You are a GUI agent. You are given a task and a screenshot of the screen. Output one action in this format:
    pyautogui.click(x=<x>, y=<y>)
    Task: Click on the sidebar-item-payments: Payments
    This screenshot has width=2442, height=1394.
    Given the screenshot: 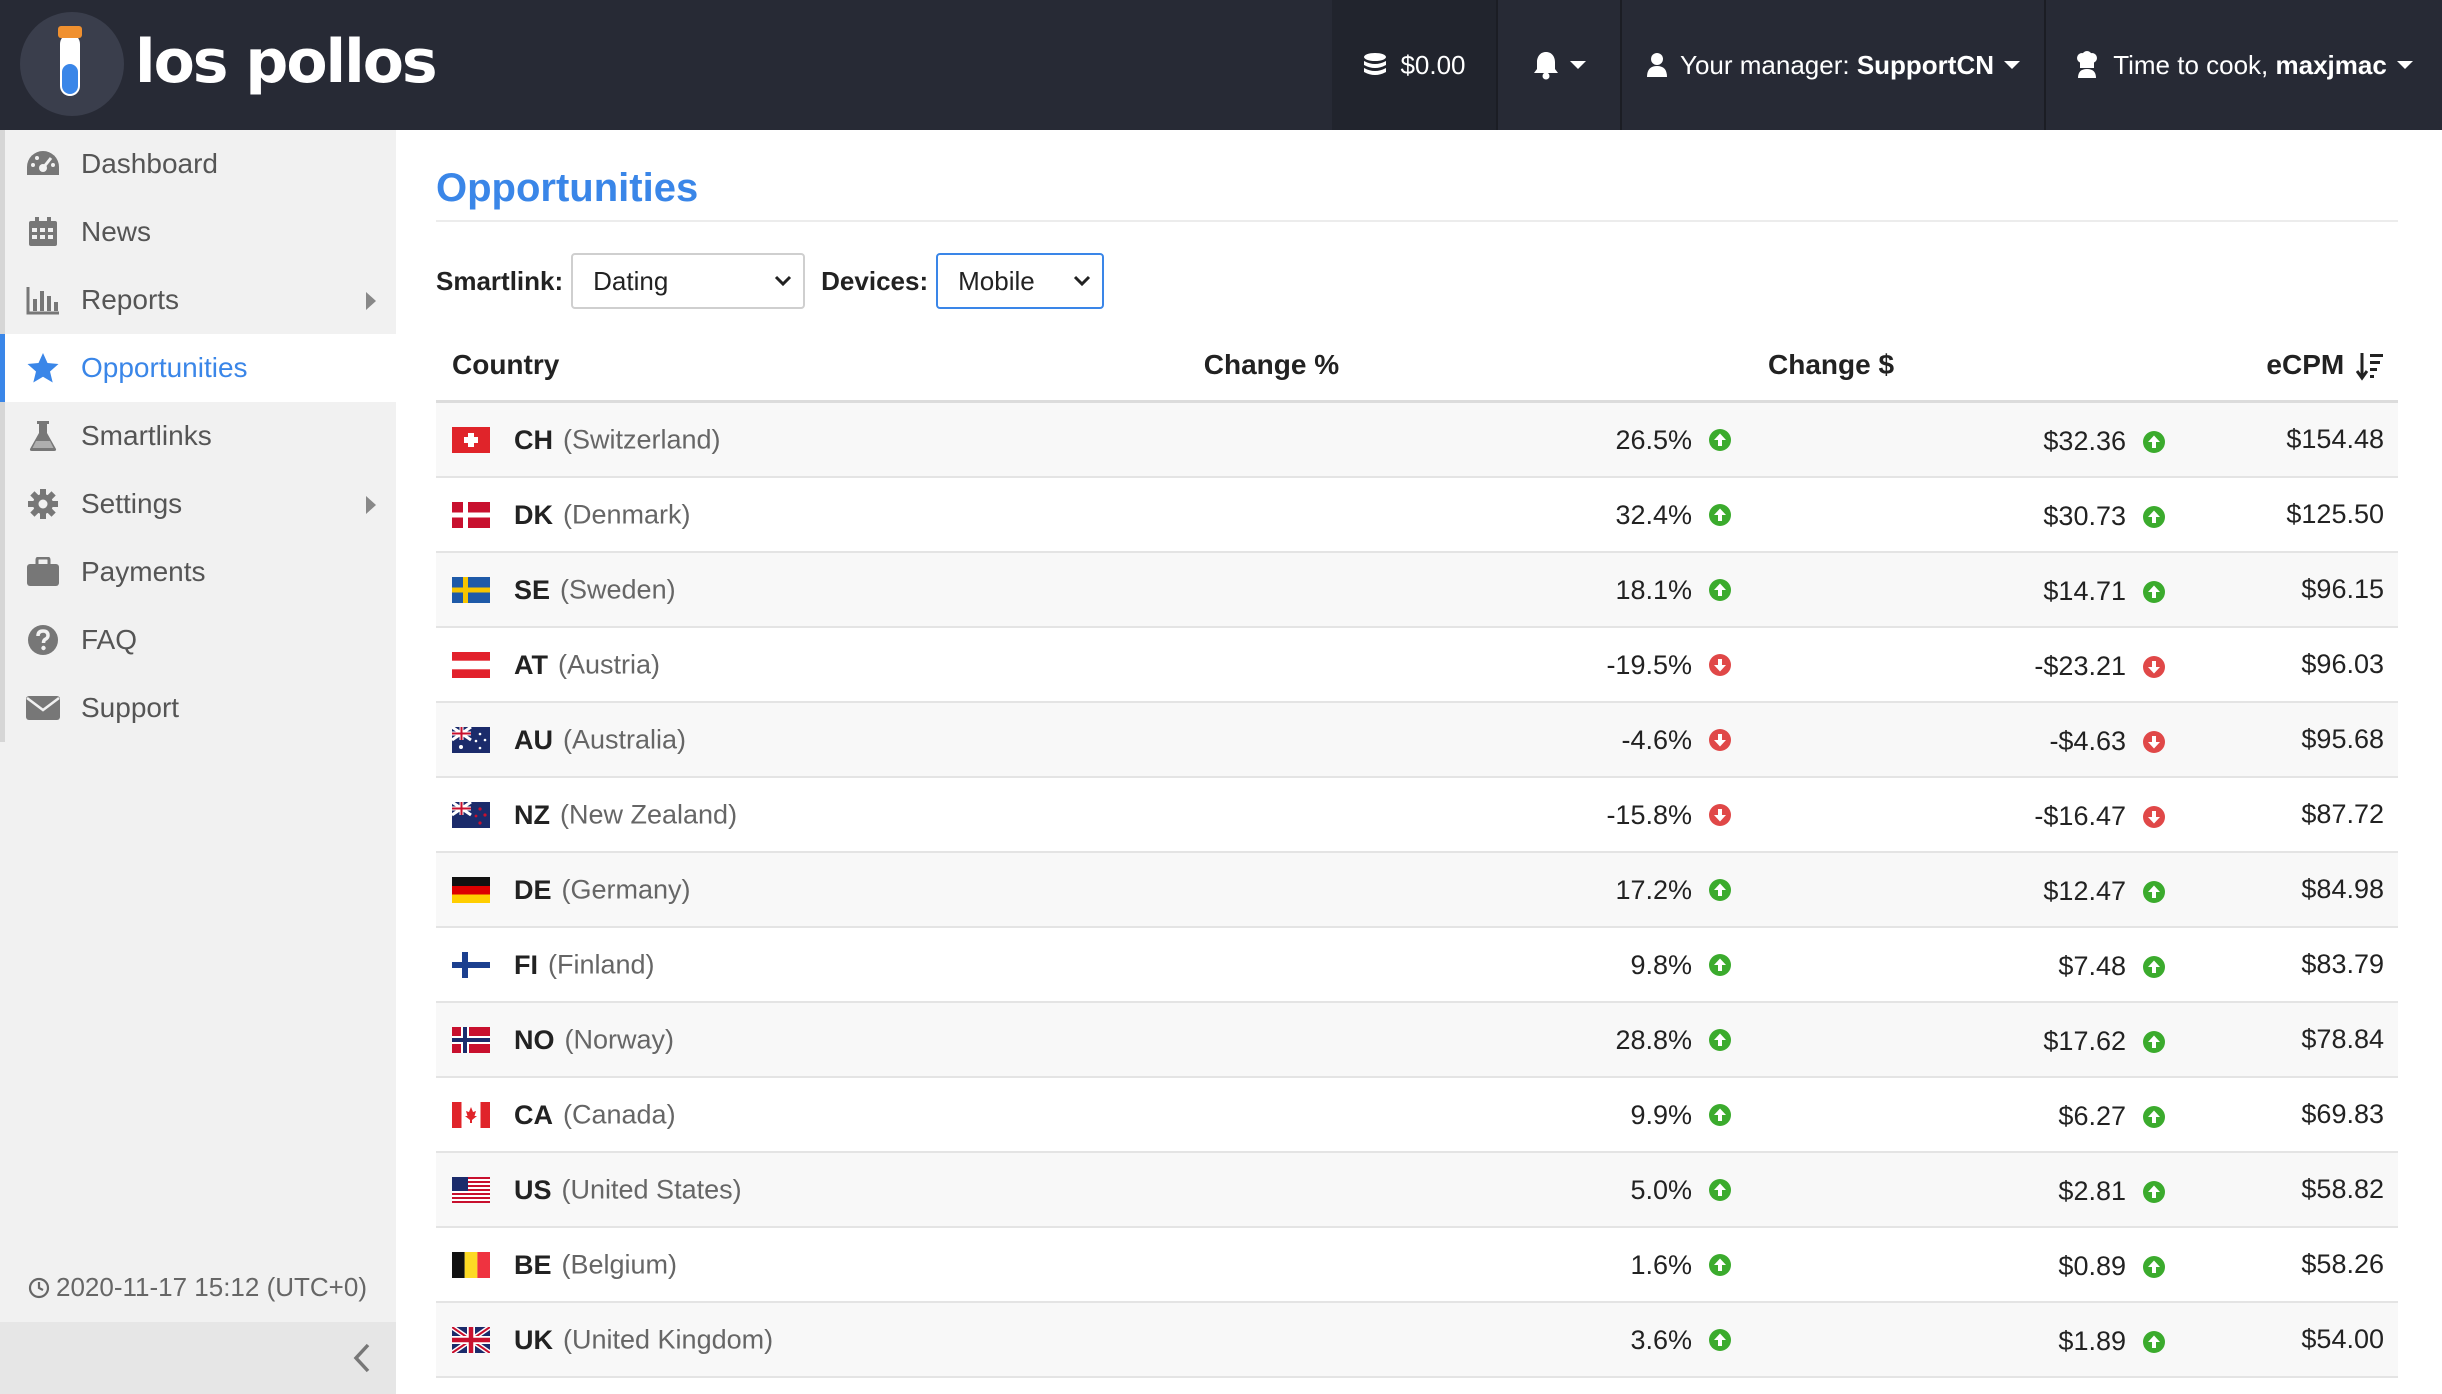 What is the action you would take?
    pyautogui.click(x=198, y=572)
    